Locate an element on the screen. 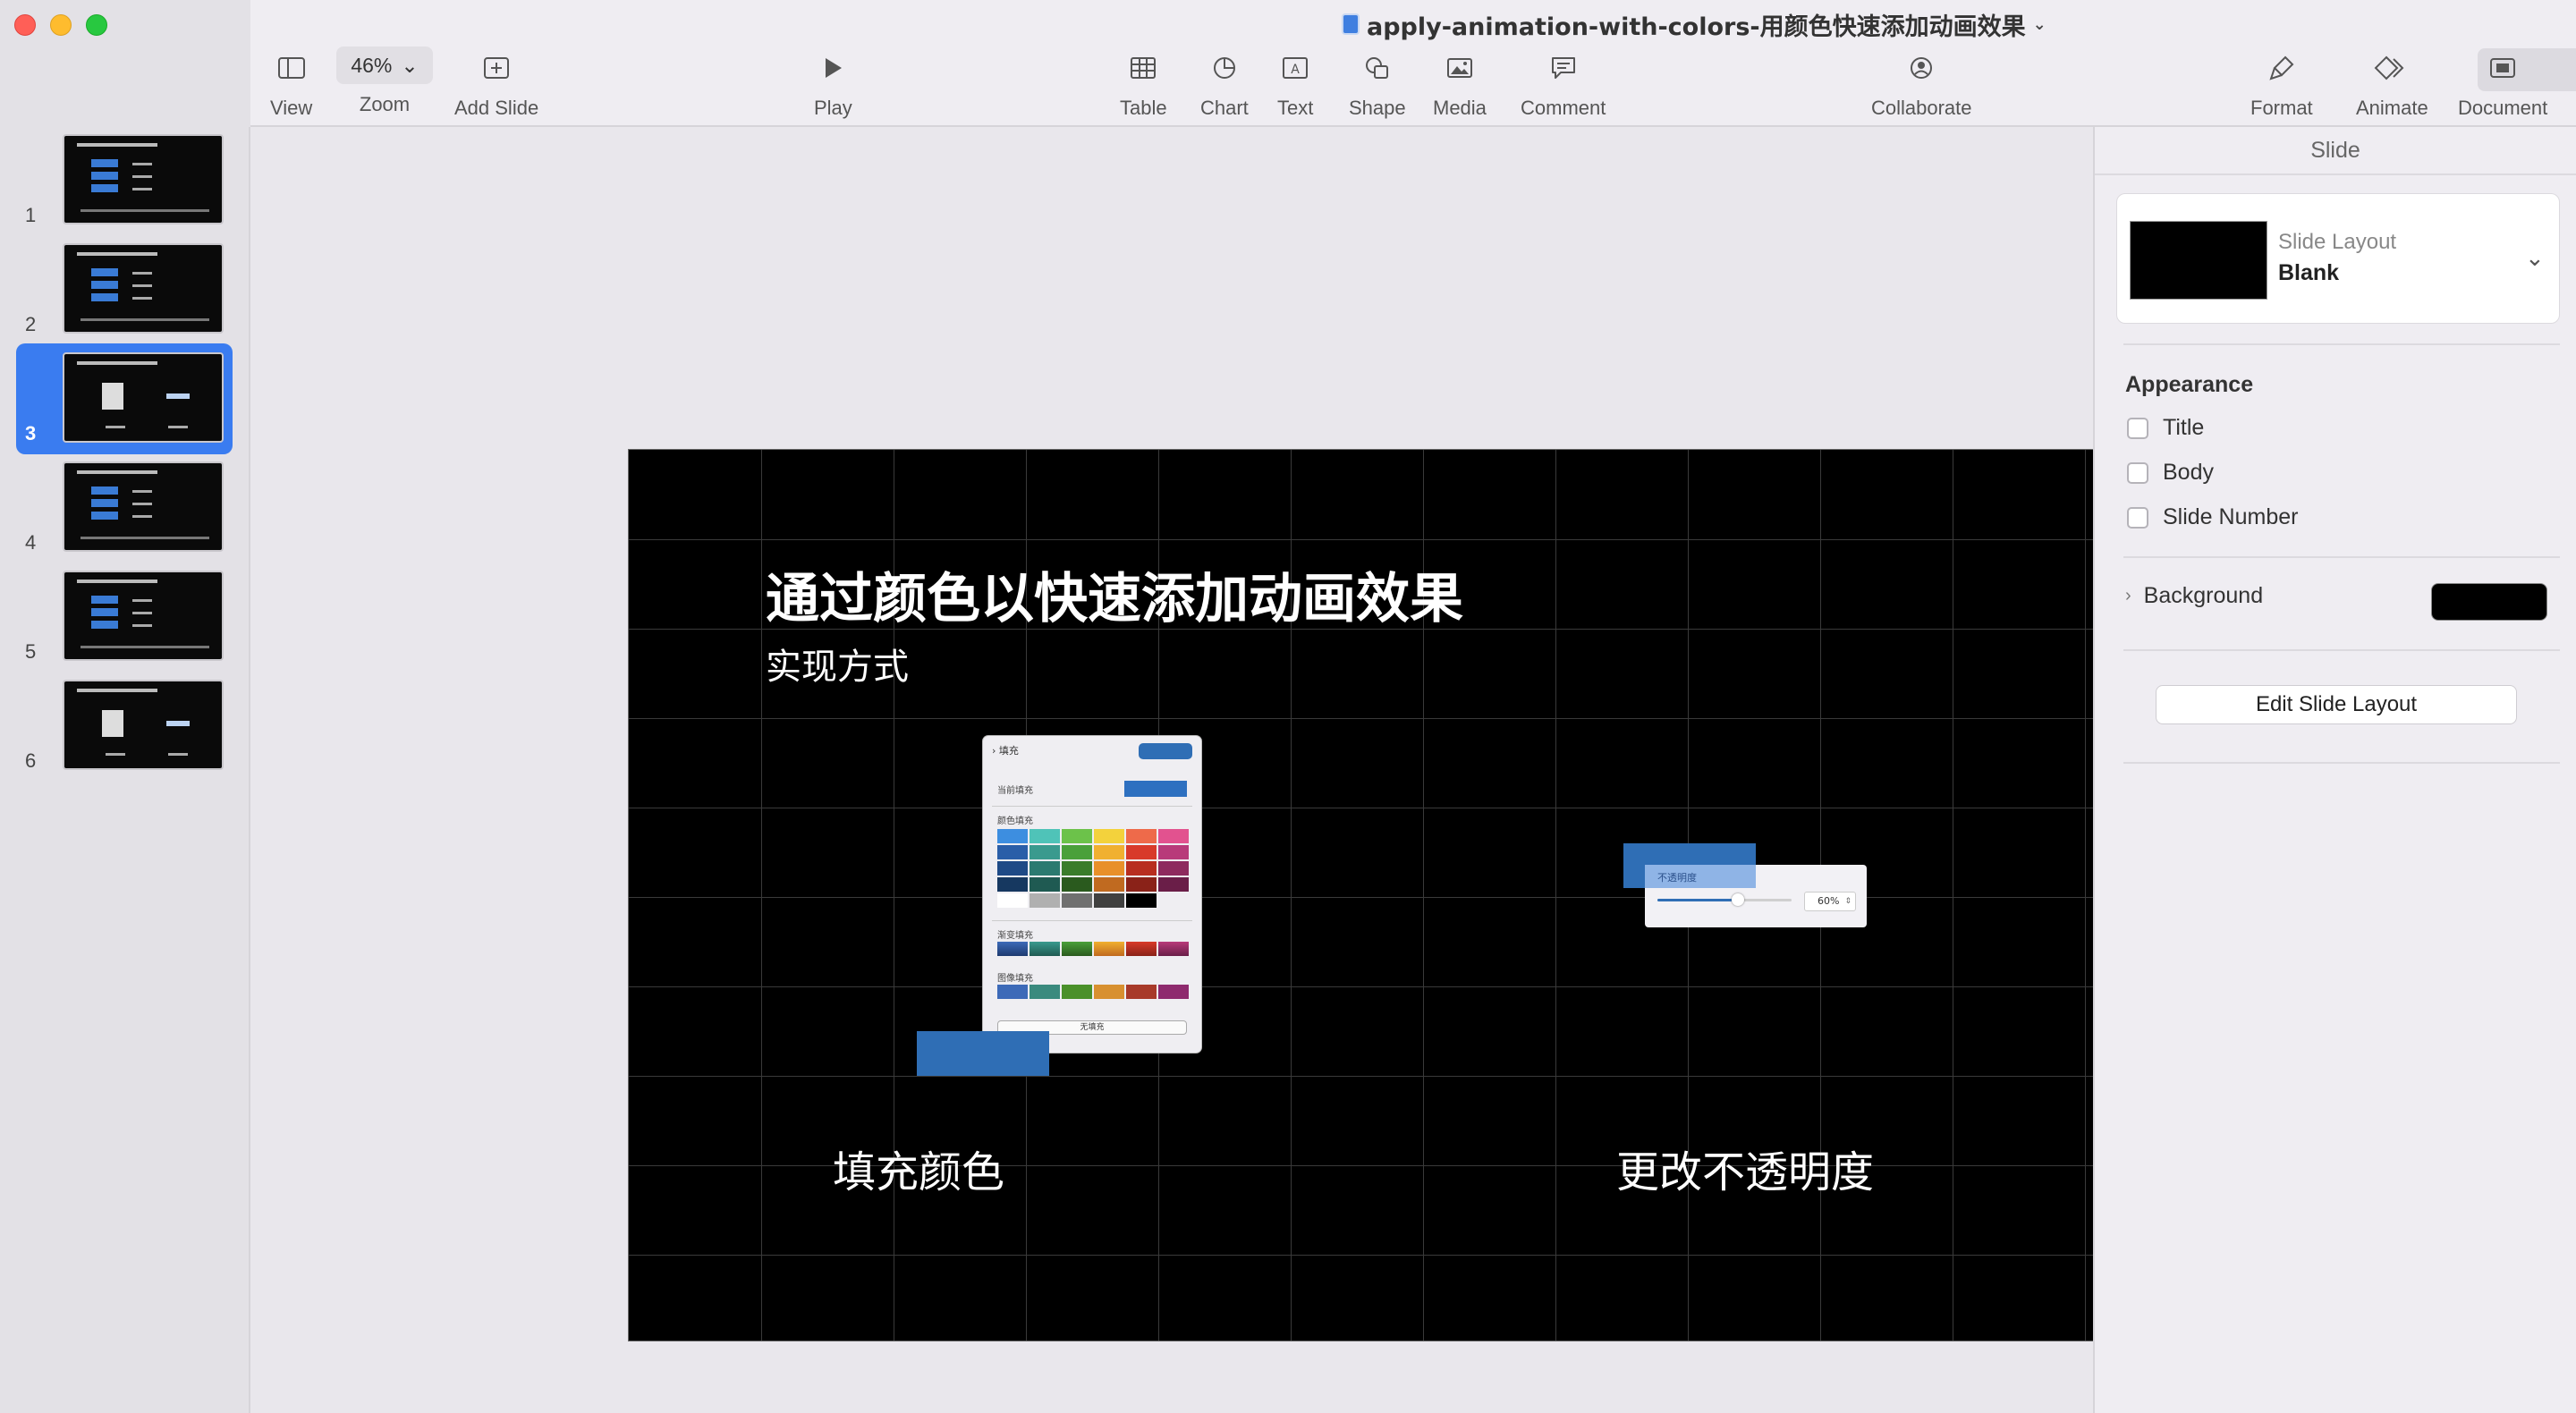  edit-slide-layout-button: Edit Slide Layout is located at coordinates (2336, 704).